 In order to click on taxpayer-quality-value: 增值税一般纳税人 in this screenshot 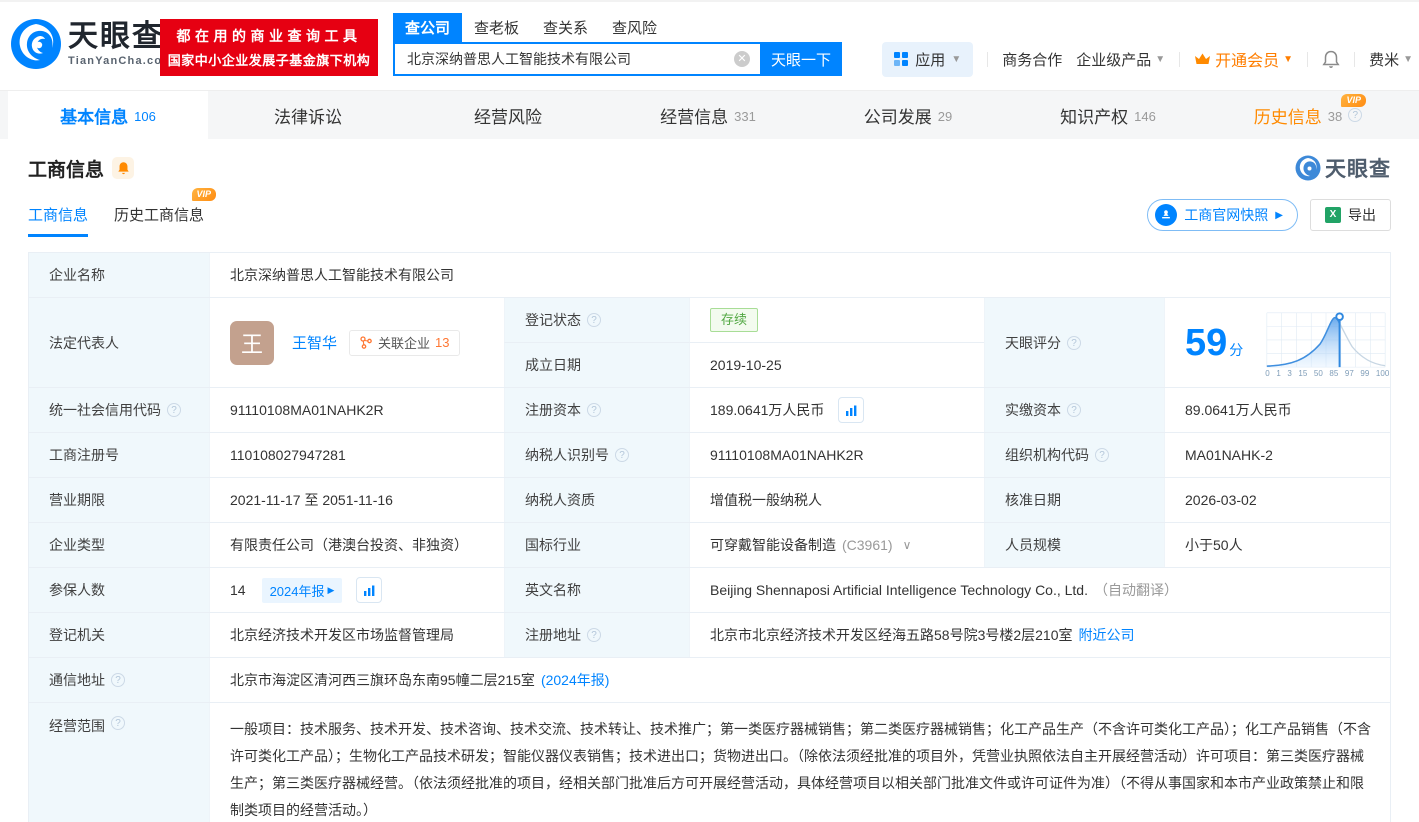, I will do `click(836, 500)`.